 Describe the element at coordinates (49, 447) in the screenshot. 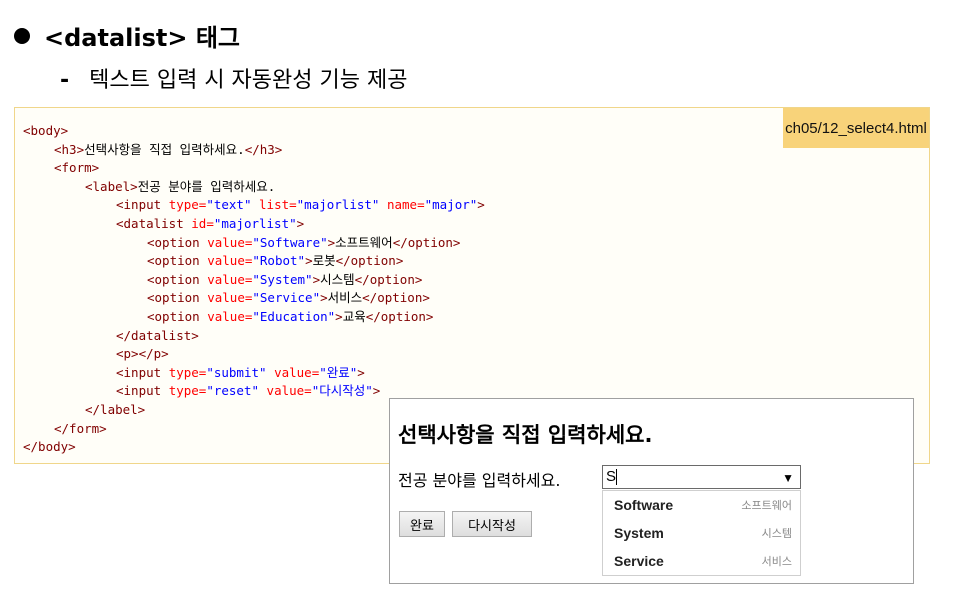

I see `code-token: </body>` at that location.